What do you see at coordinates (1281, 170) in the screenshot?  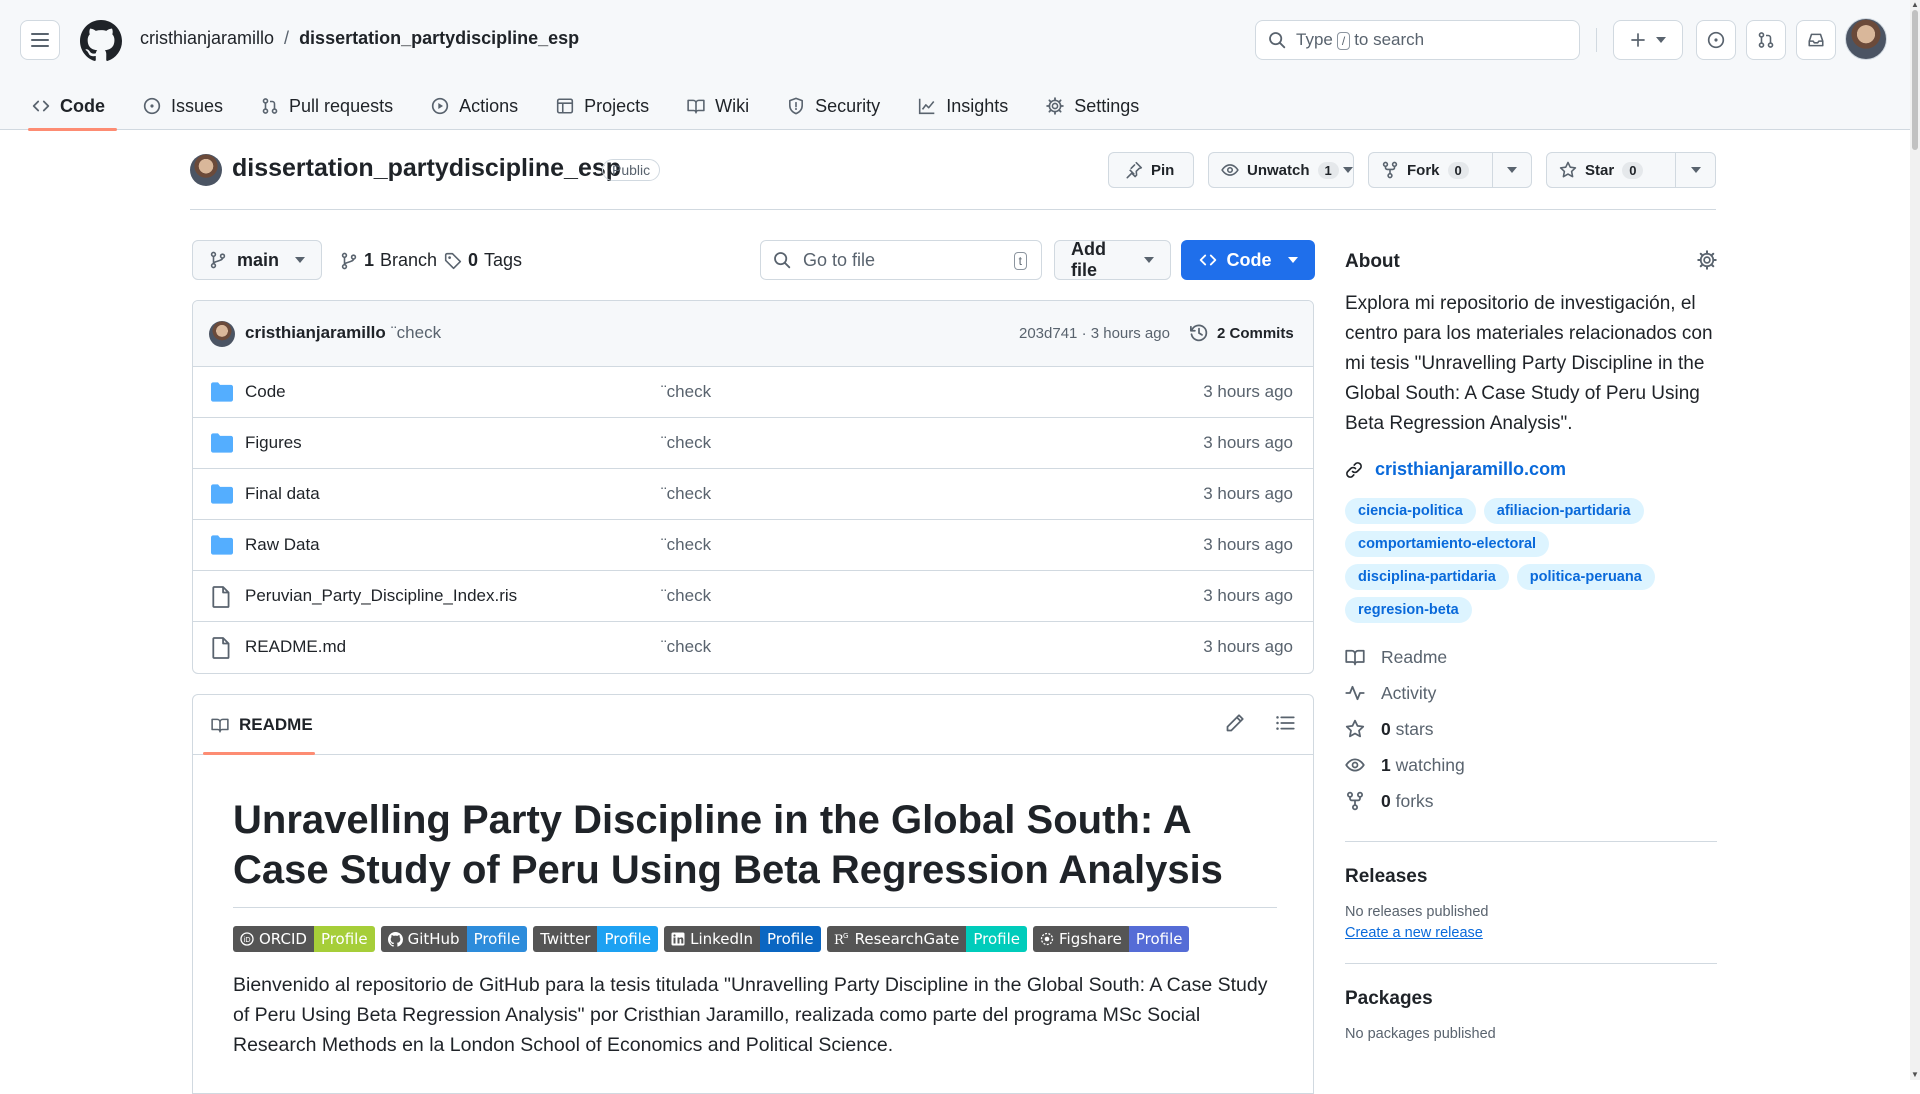 I see `unwatch-button: Unwatch 1` at bounding box center [1281, 170].